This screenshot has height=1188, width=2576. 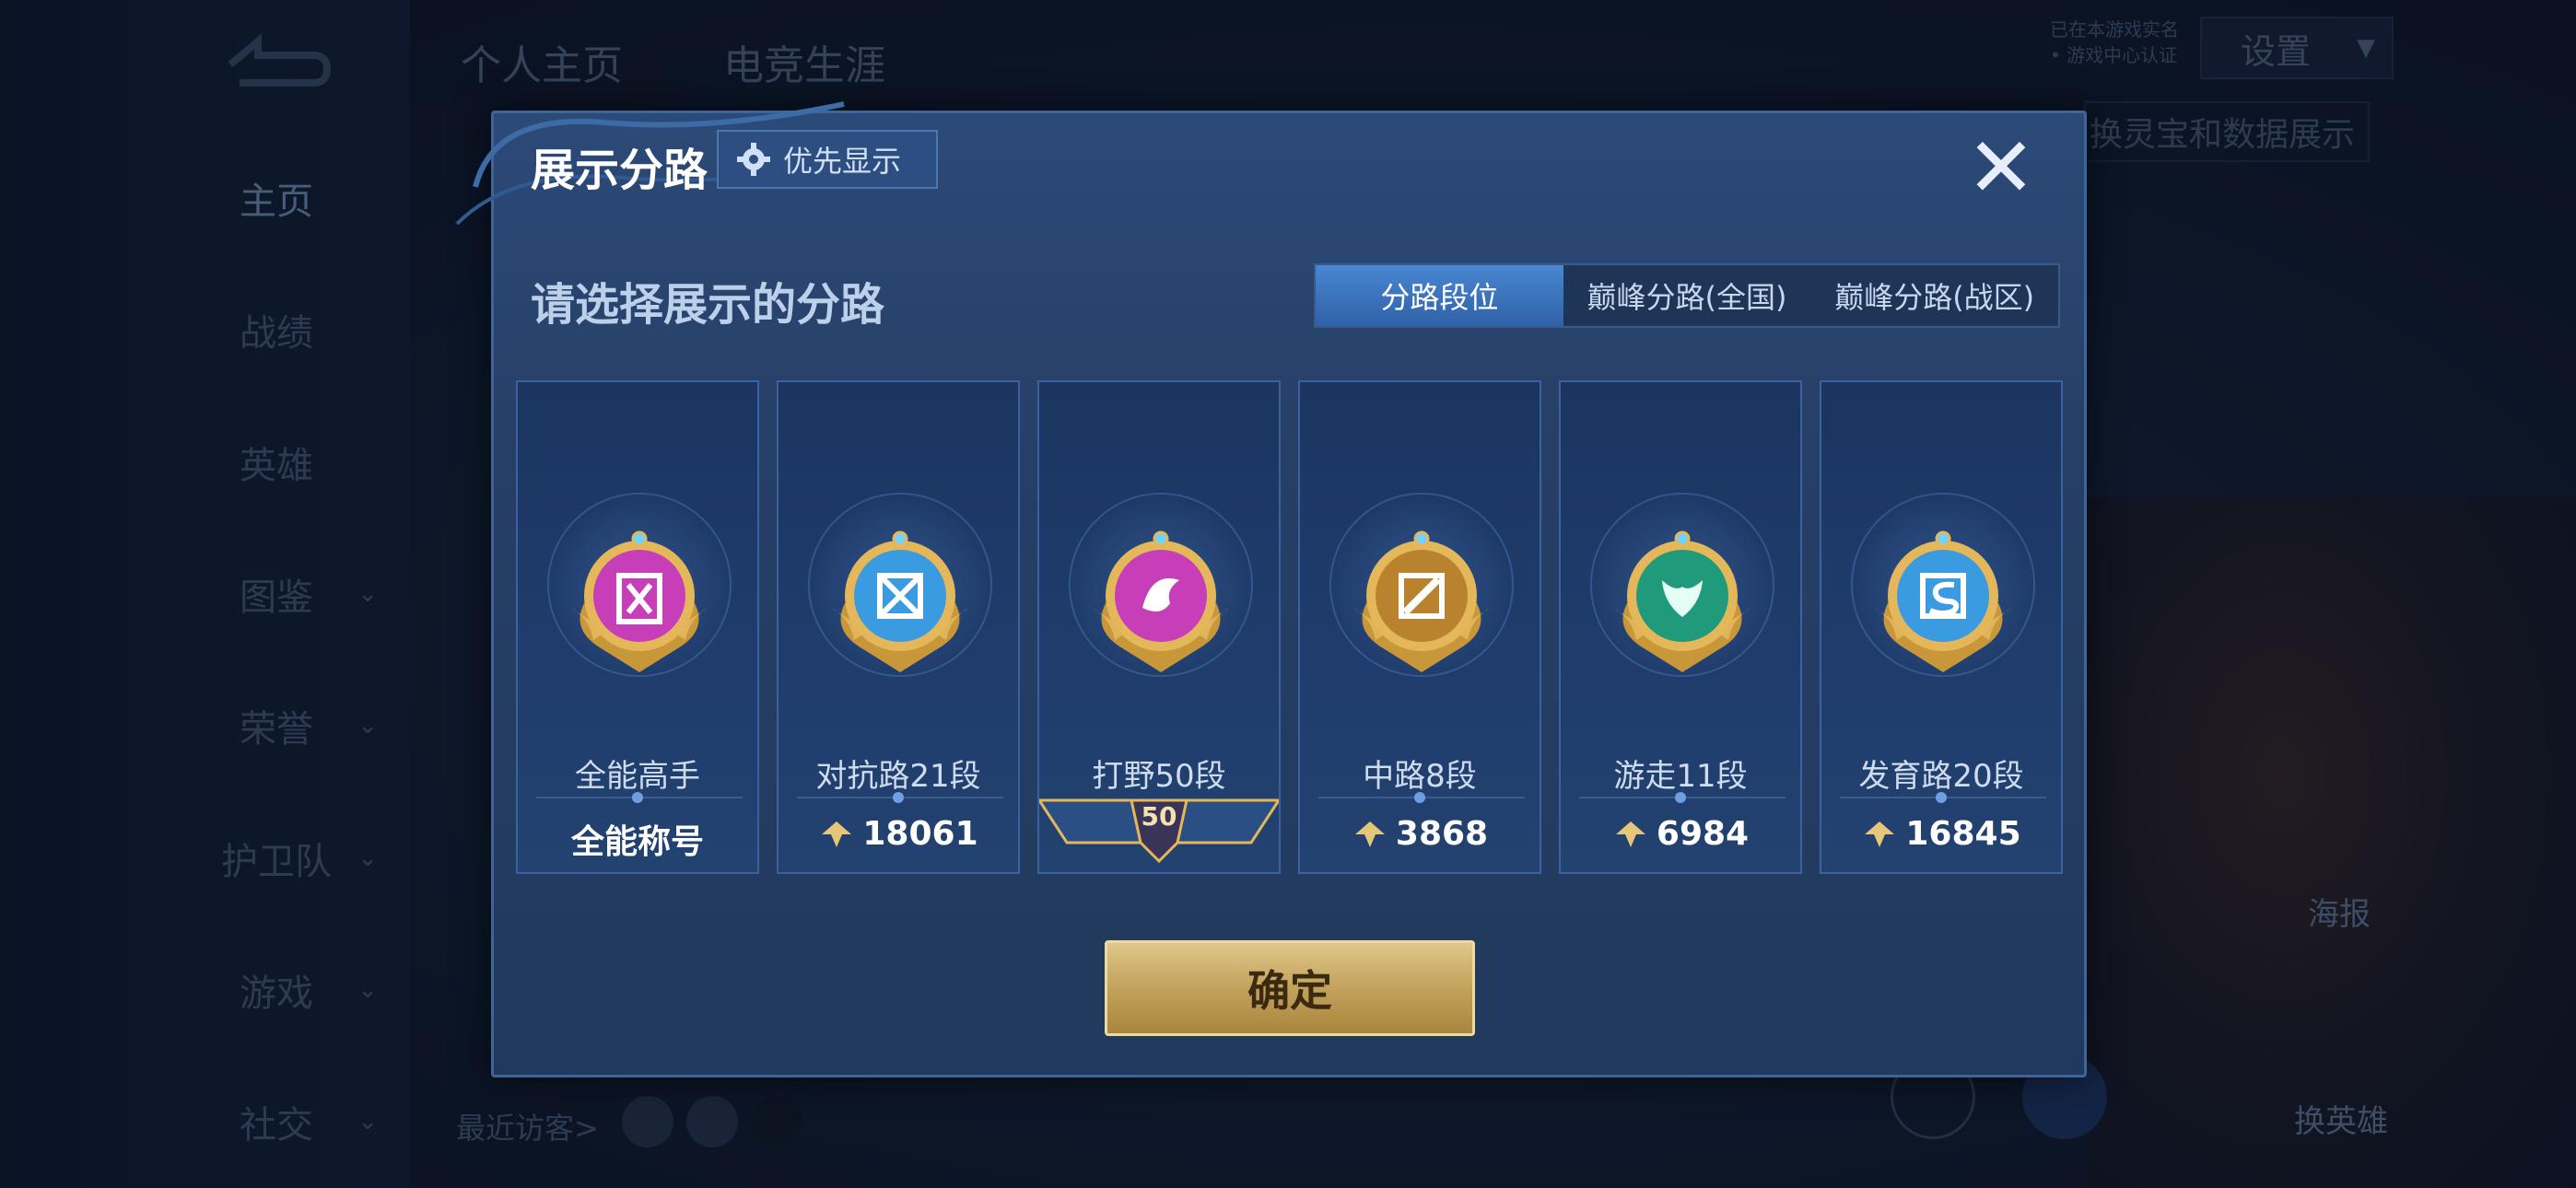 I want to click on lane-rank-label: 发育路20段, so click(x=1941, y=776).